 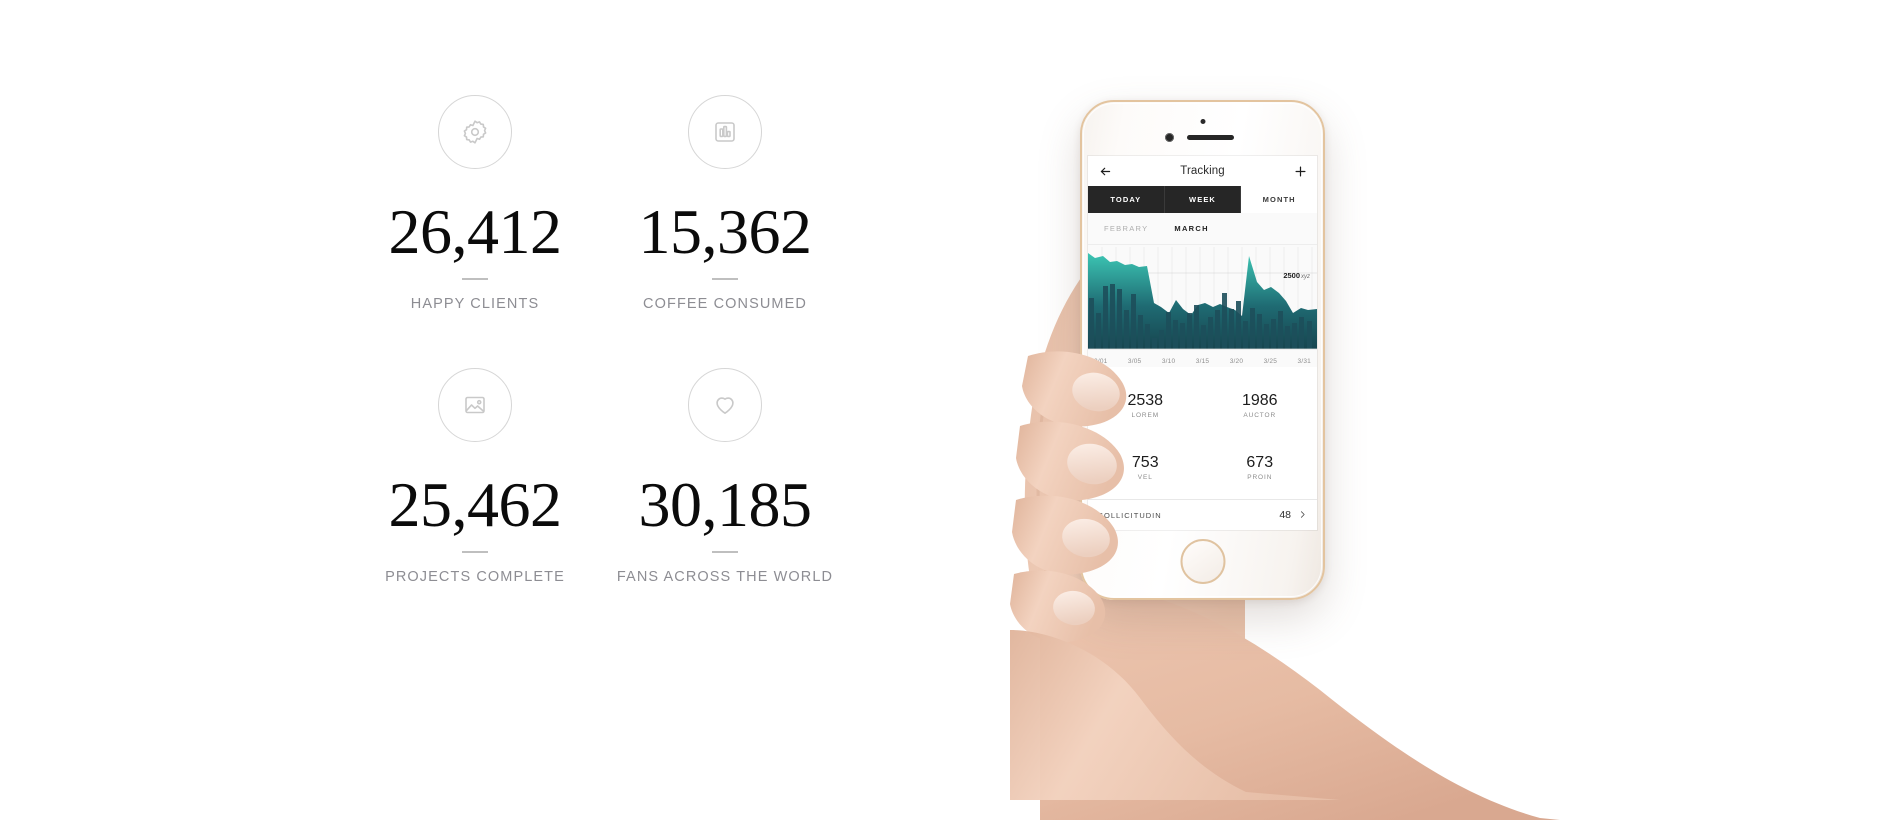 I want to click on x-tick: 3/31, so click(x=1304, y=361).